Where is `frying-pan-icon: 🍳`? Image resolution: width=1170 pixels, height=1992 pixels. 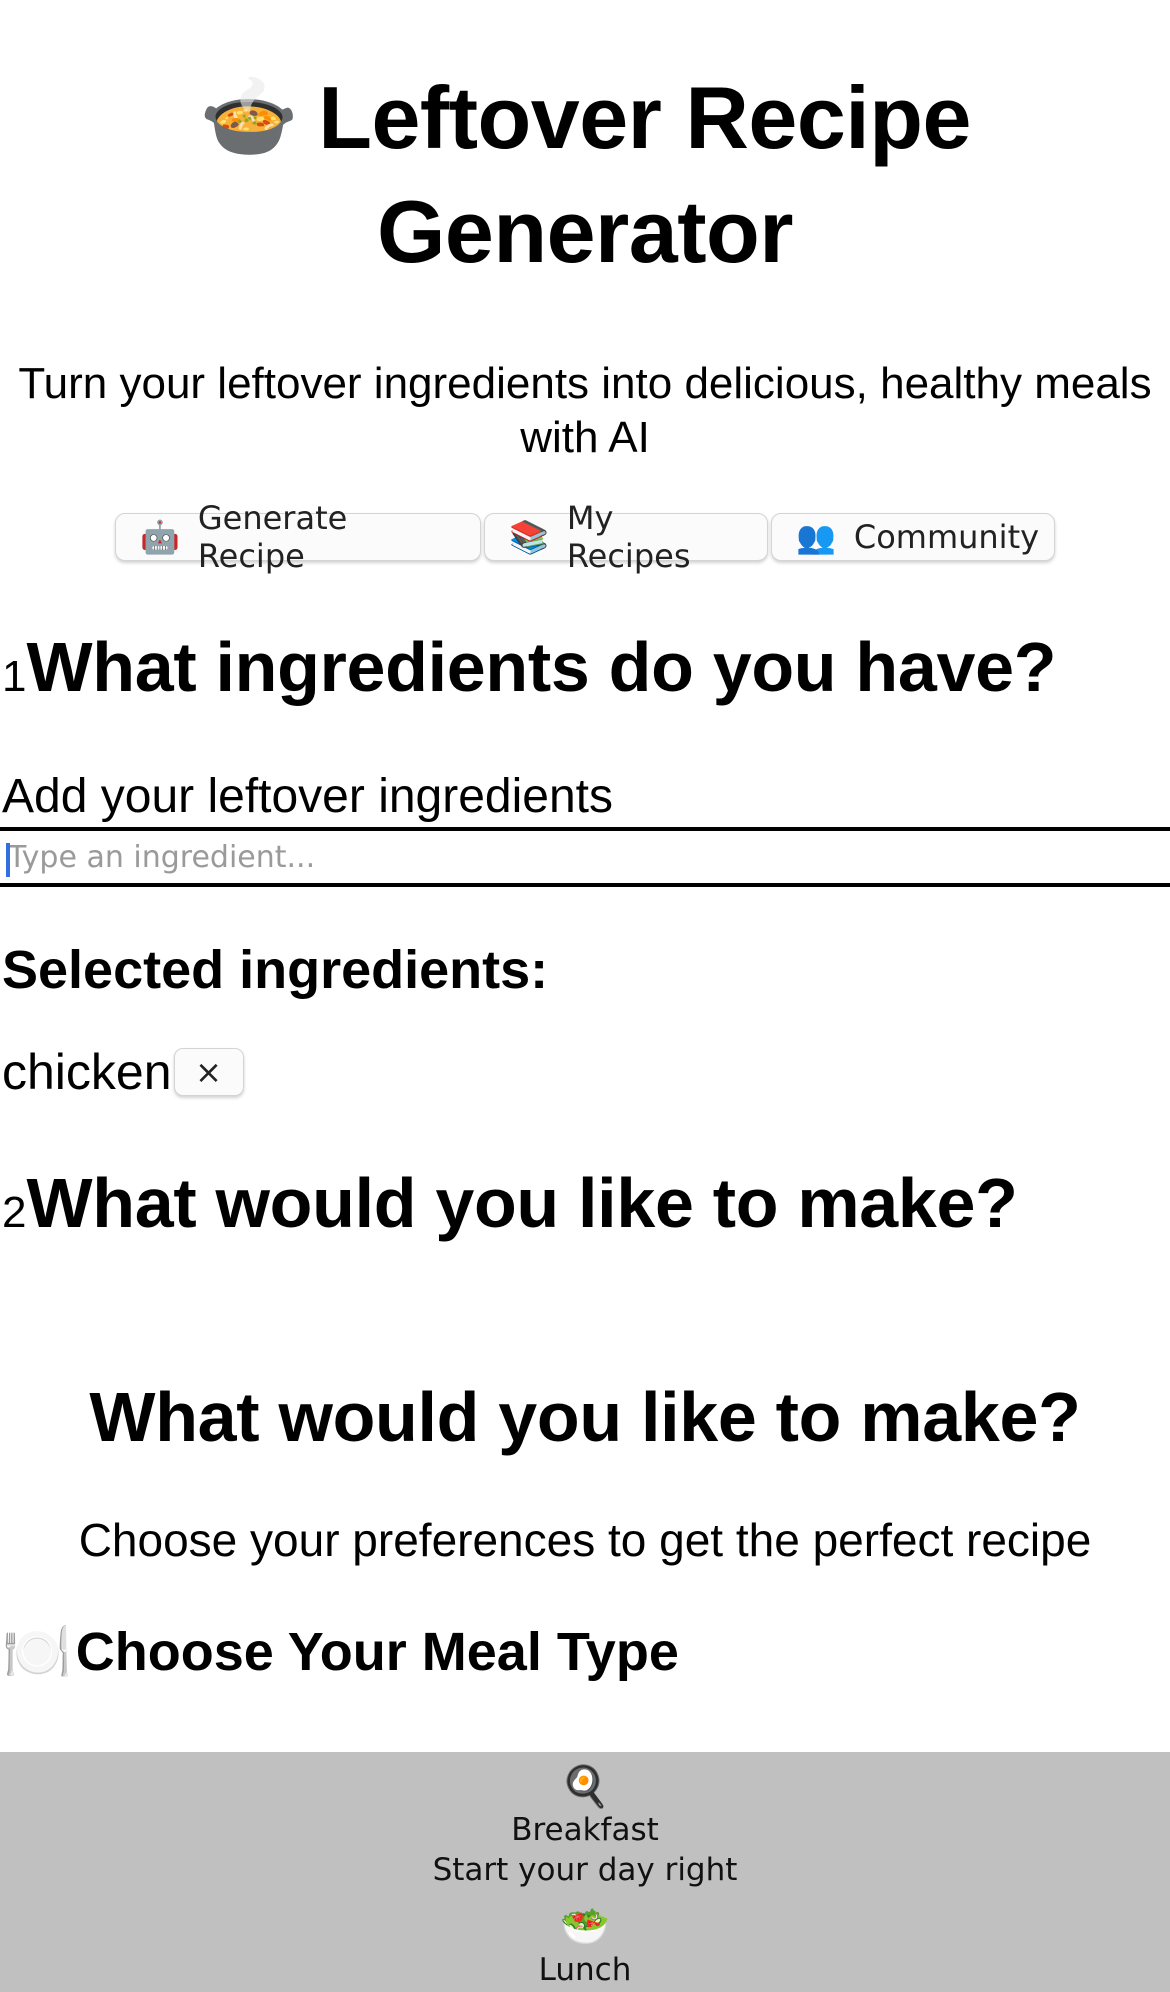 frying-pan-icon: 🍳 is located at coordinates (585, 1787).